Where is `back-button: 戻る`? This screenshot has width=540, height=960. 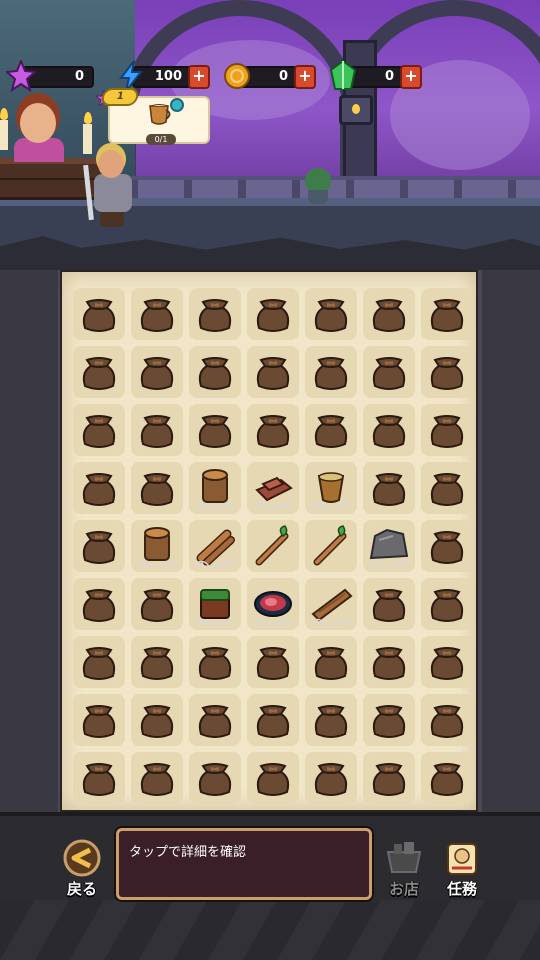 back-button: 戻る is located at coordinates (82, 871).